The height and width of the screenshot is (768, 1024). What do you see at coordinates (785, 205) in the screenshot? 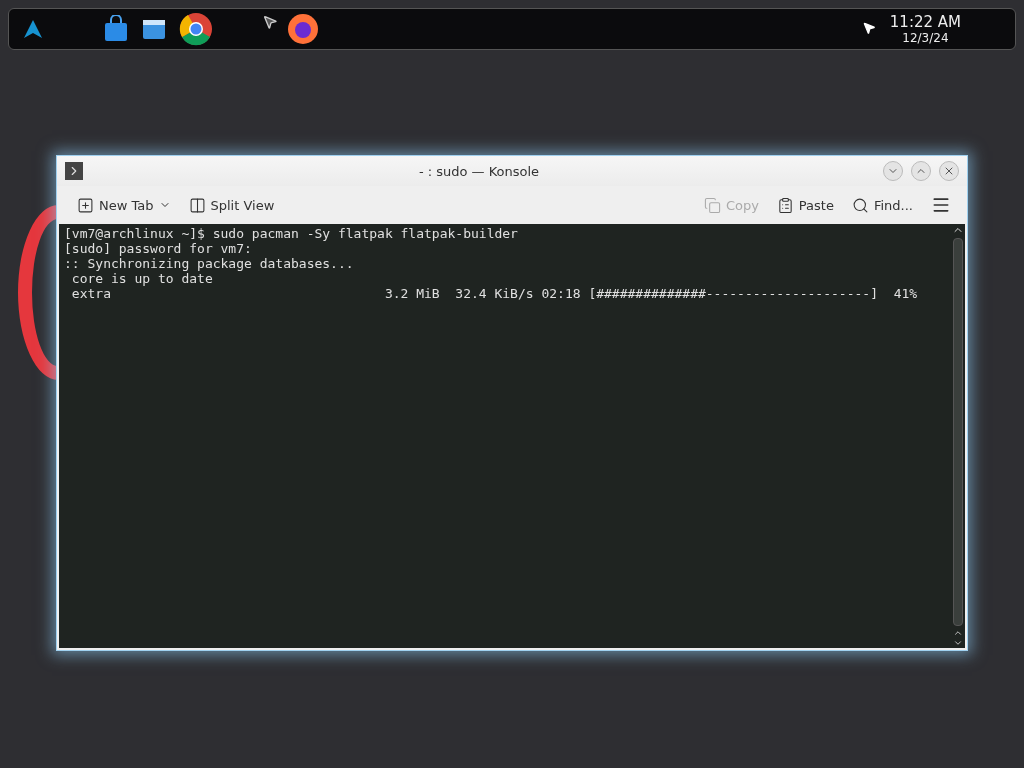
I see `clipboard-icon` at bounding box center [785, 205].